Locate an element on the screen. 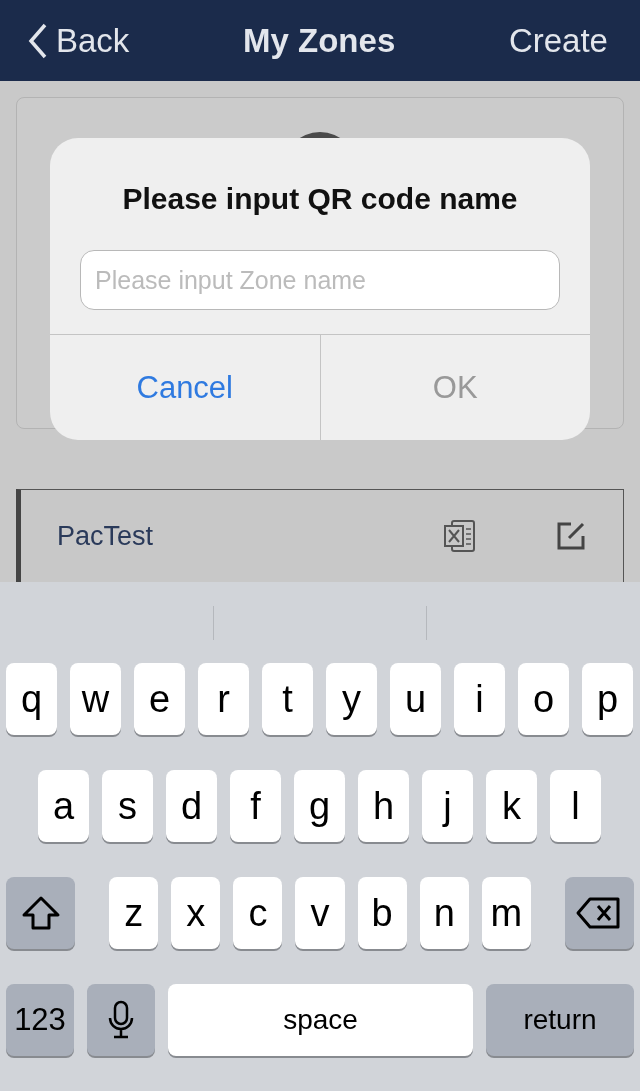 The height and width of the screenshot is (1091, 640). keyboard-key: n is located at coordinates (444, 913).